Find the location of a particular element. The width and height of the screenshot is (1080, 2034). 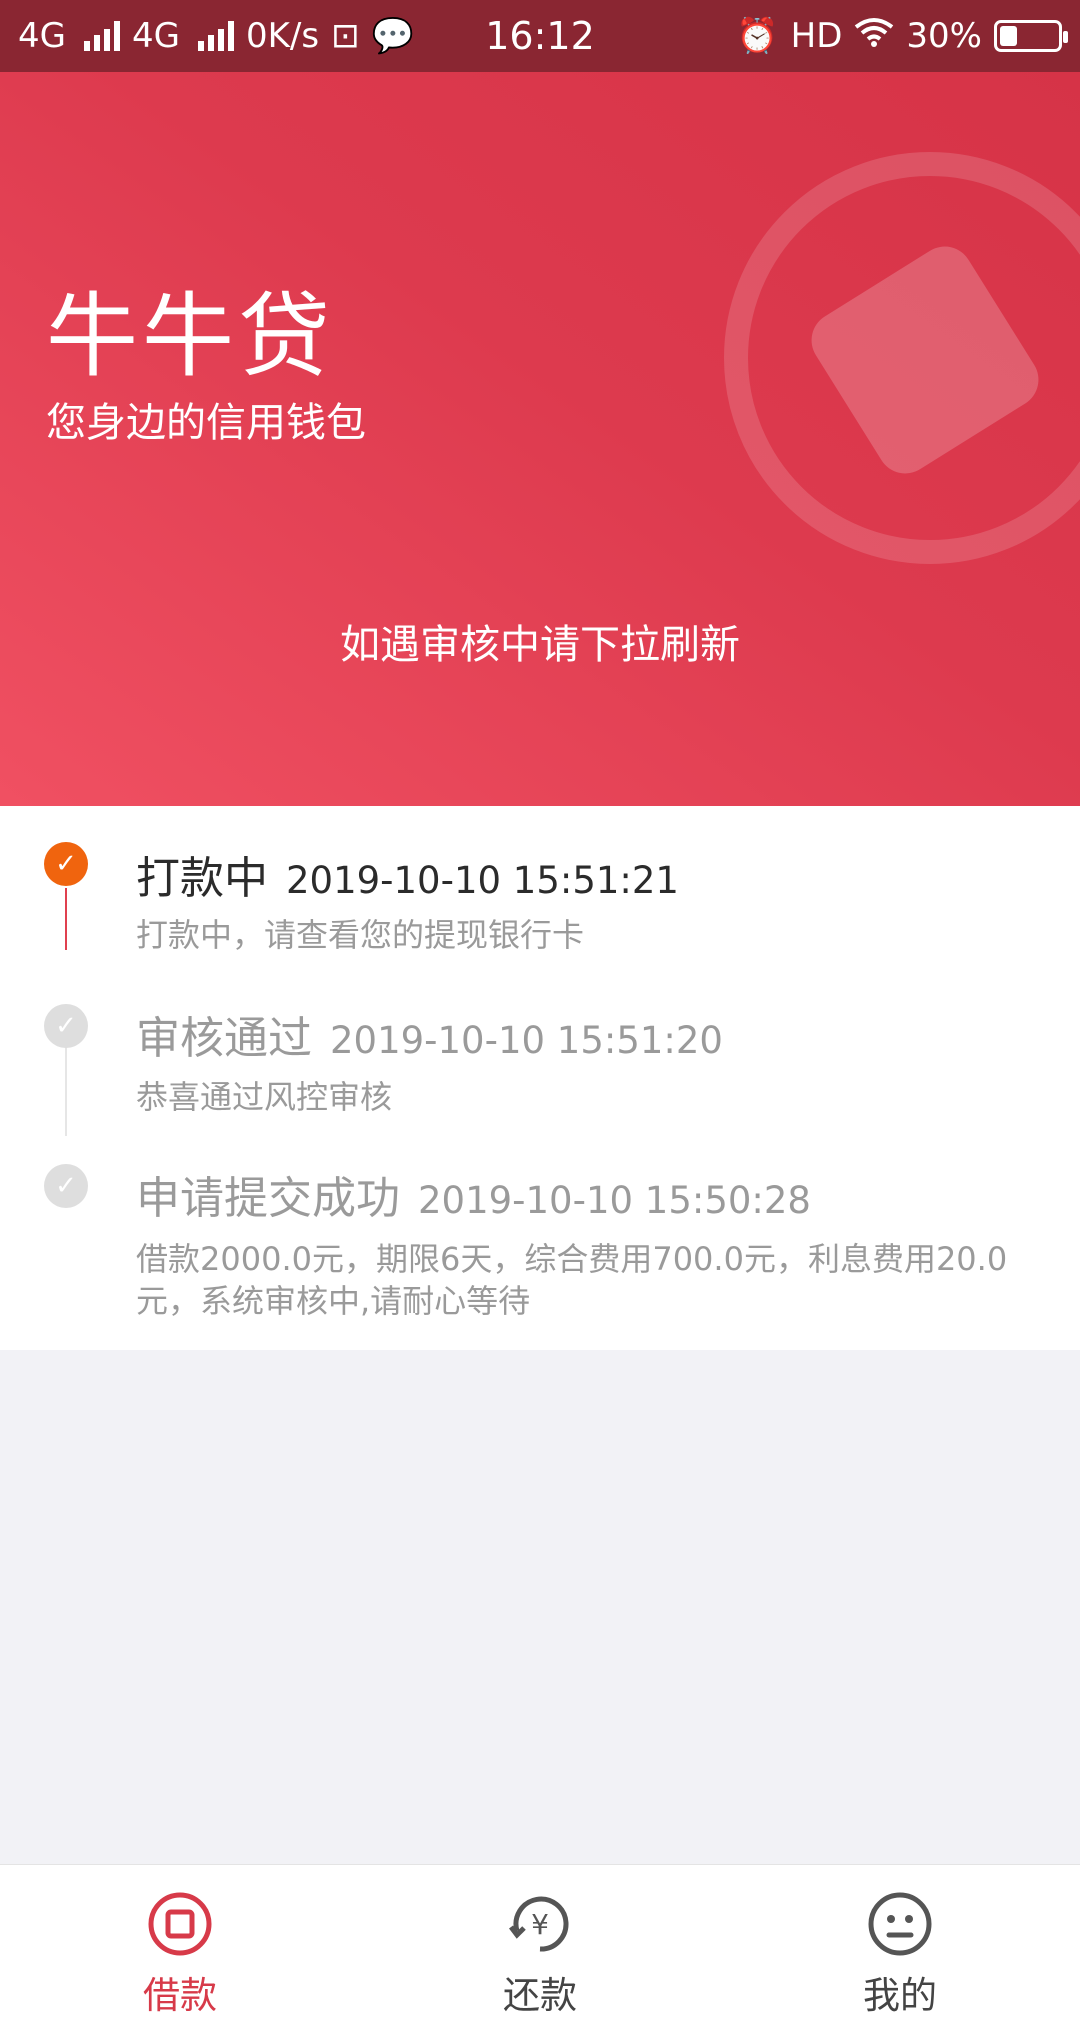

notification-icon: ⊡ is located at coordinates (345, 36).